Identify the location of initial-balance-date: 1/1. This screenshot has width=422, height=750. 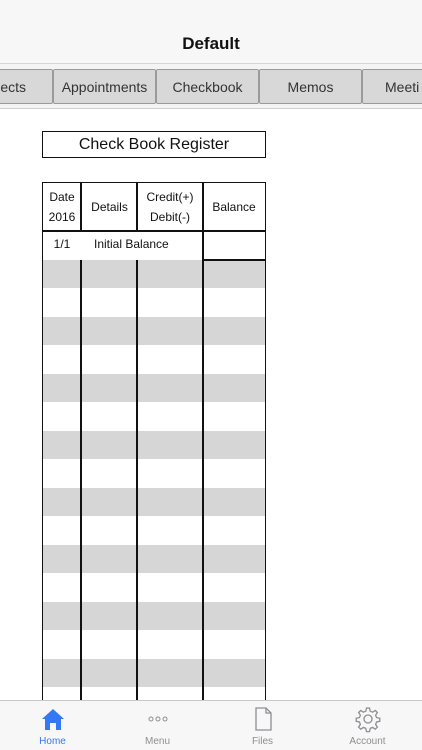
(62, 244).